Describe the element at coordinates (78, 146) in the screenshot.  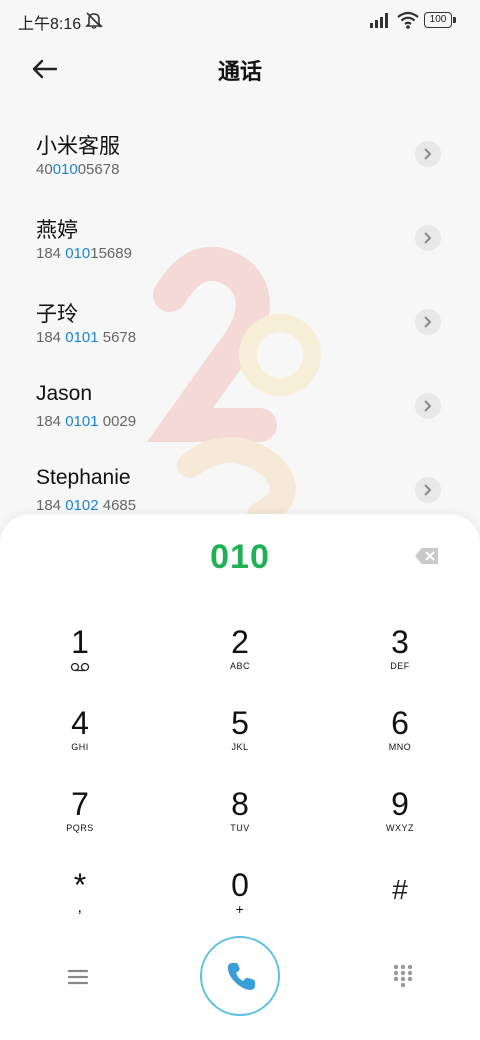
I see `contact-name: 小米客服` at that location.